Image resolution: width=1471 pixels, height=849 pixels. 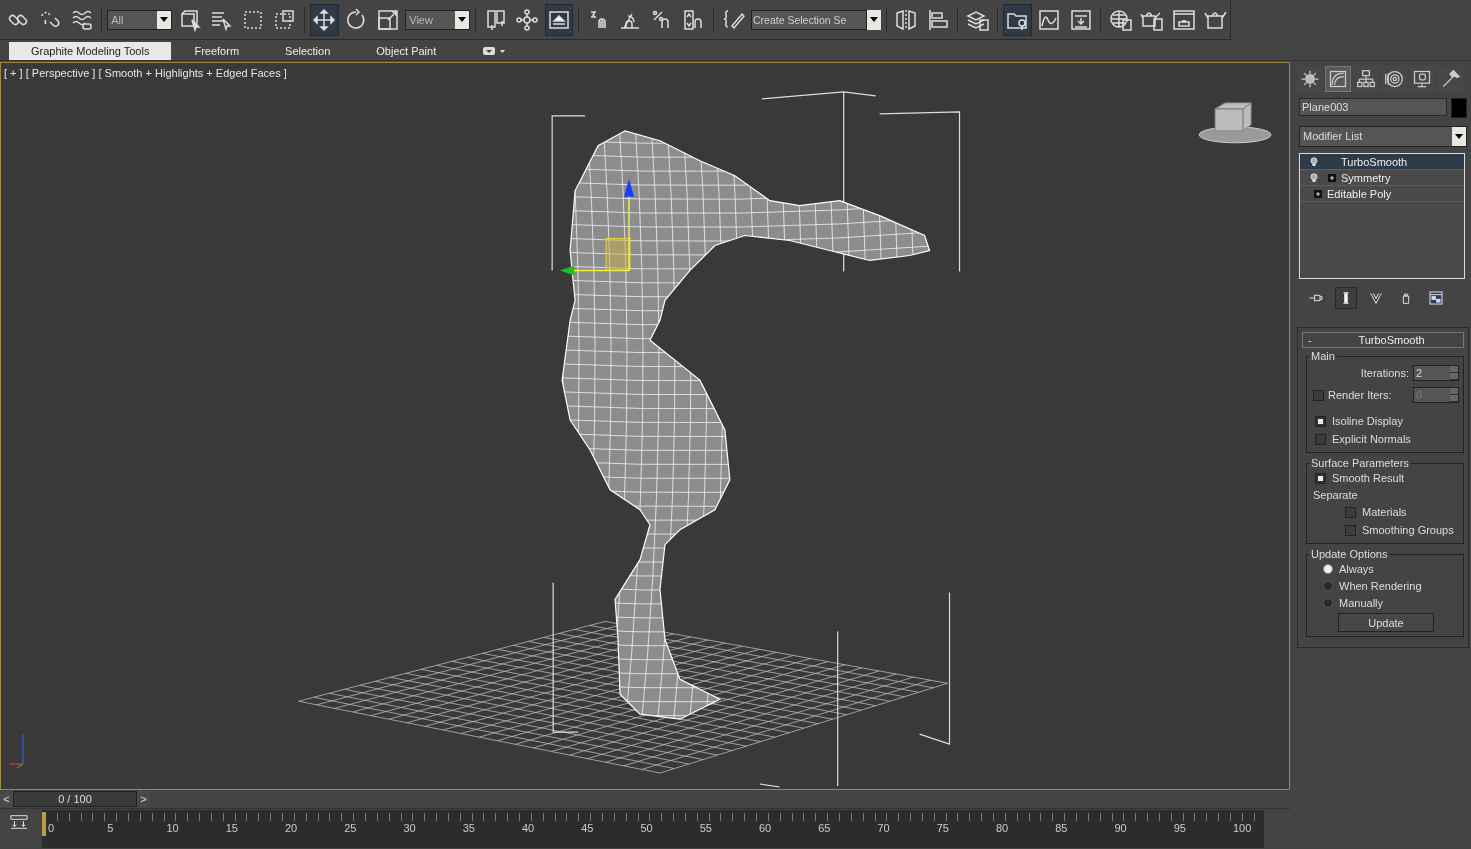 I want to click on render-iters-label: Render Iters:, so click(x=1360, y=395).